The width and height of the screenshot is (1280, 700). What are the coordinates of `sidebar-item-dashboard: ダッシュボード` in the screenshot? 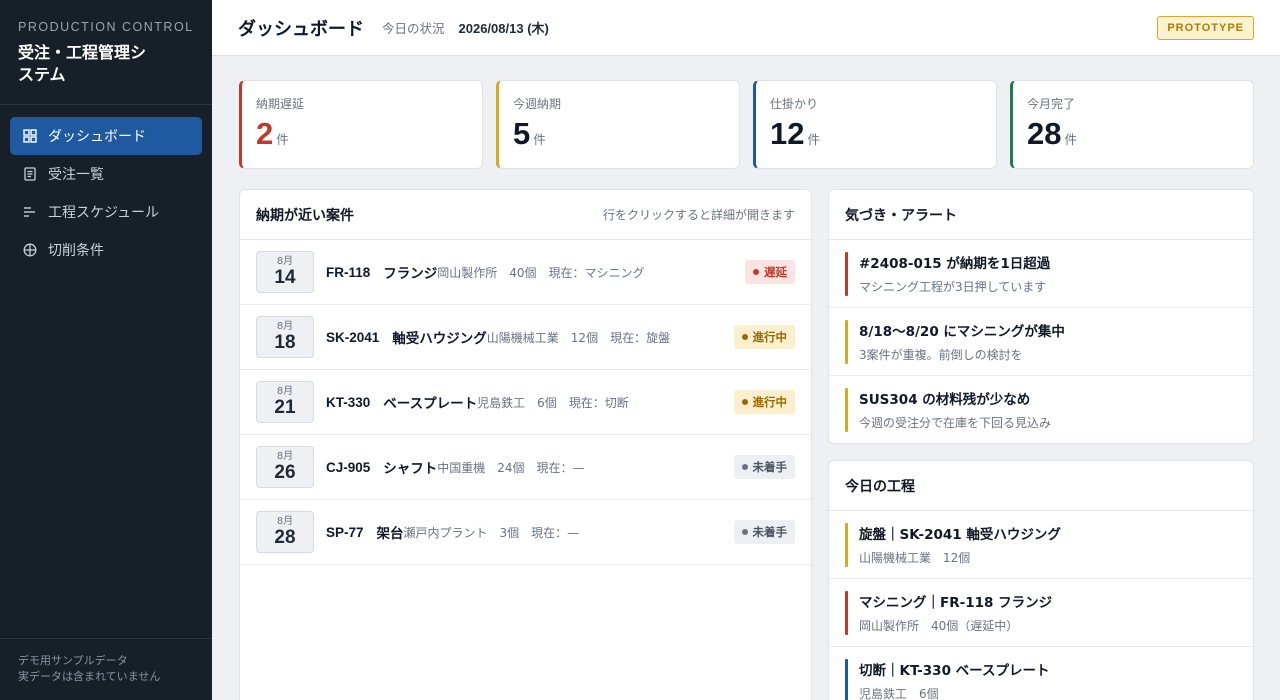 It's located at (106, 136).